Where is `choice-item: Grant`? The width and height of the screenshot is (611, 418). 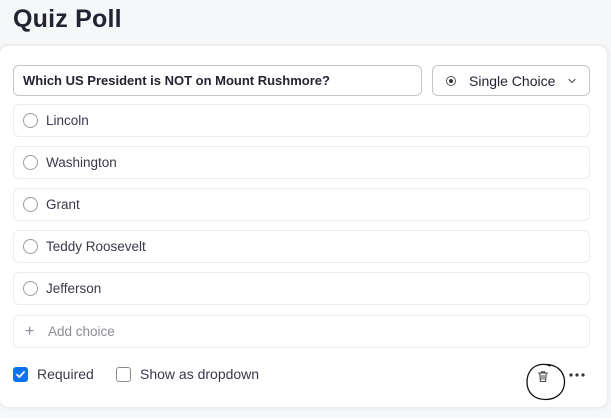 choice-item: Grant is located at coordinates (301, 204).